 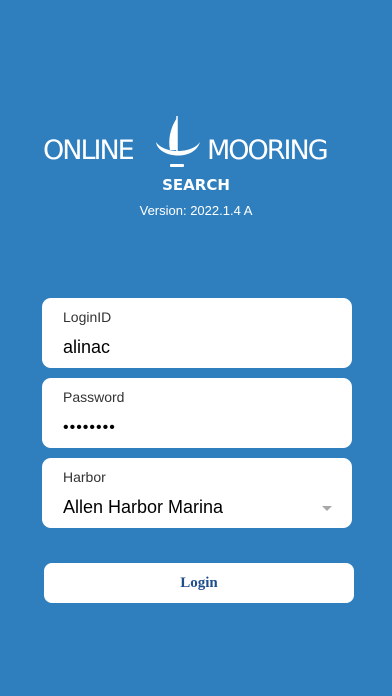 I want to click on chevron-down-icon, so click(x=327, y=508).